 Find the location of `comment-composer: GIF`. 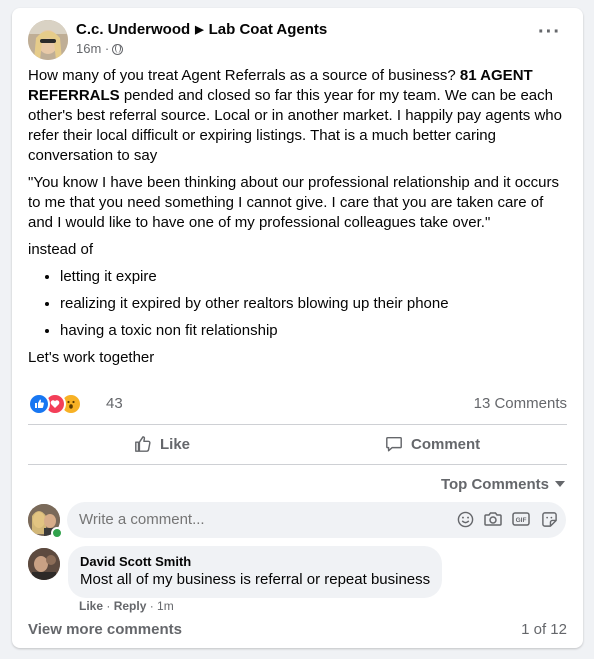

comment-composer: GIF is located at coordinates (316, 520).